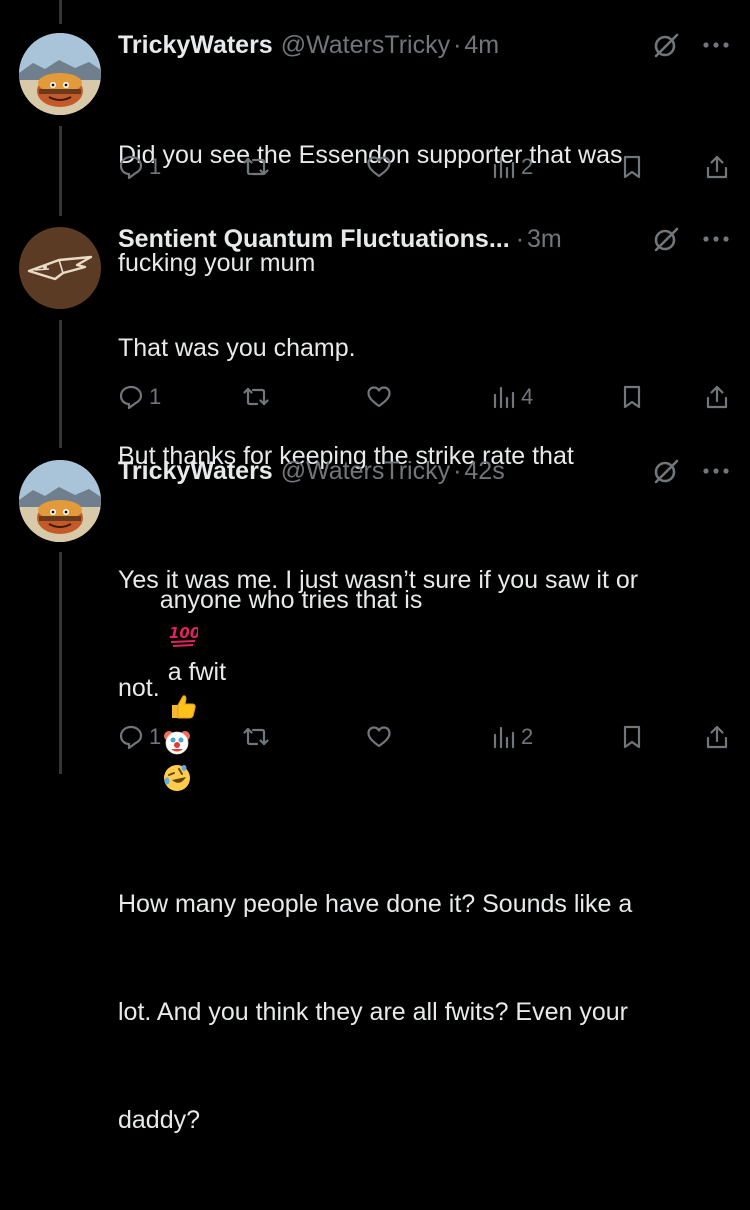 This screenshot has width=750, height=1210. I want to click on tweet-text-line: not., so click(139, 688).